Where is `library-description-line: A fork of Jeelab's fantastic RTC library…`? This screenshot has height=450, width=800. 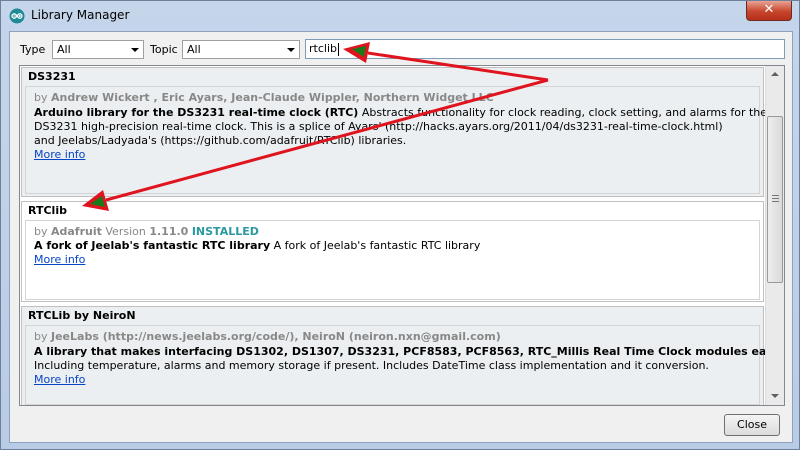 library-description-line: A fork of Jeelab's fantastic RTC library… is located at coordinates (257, 245).